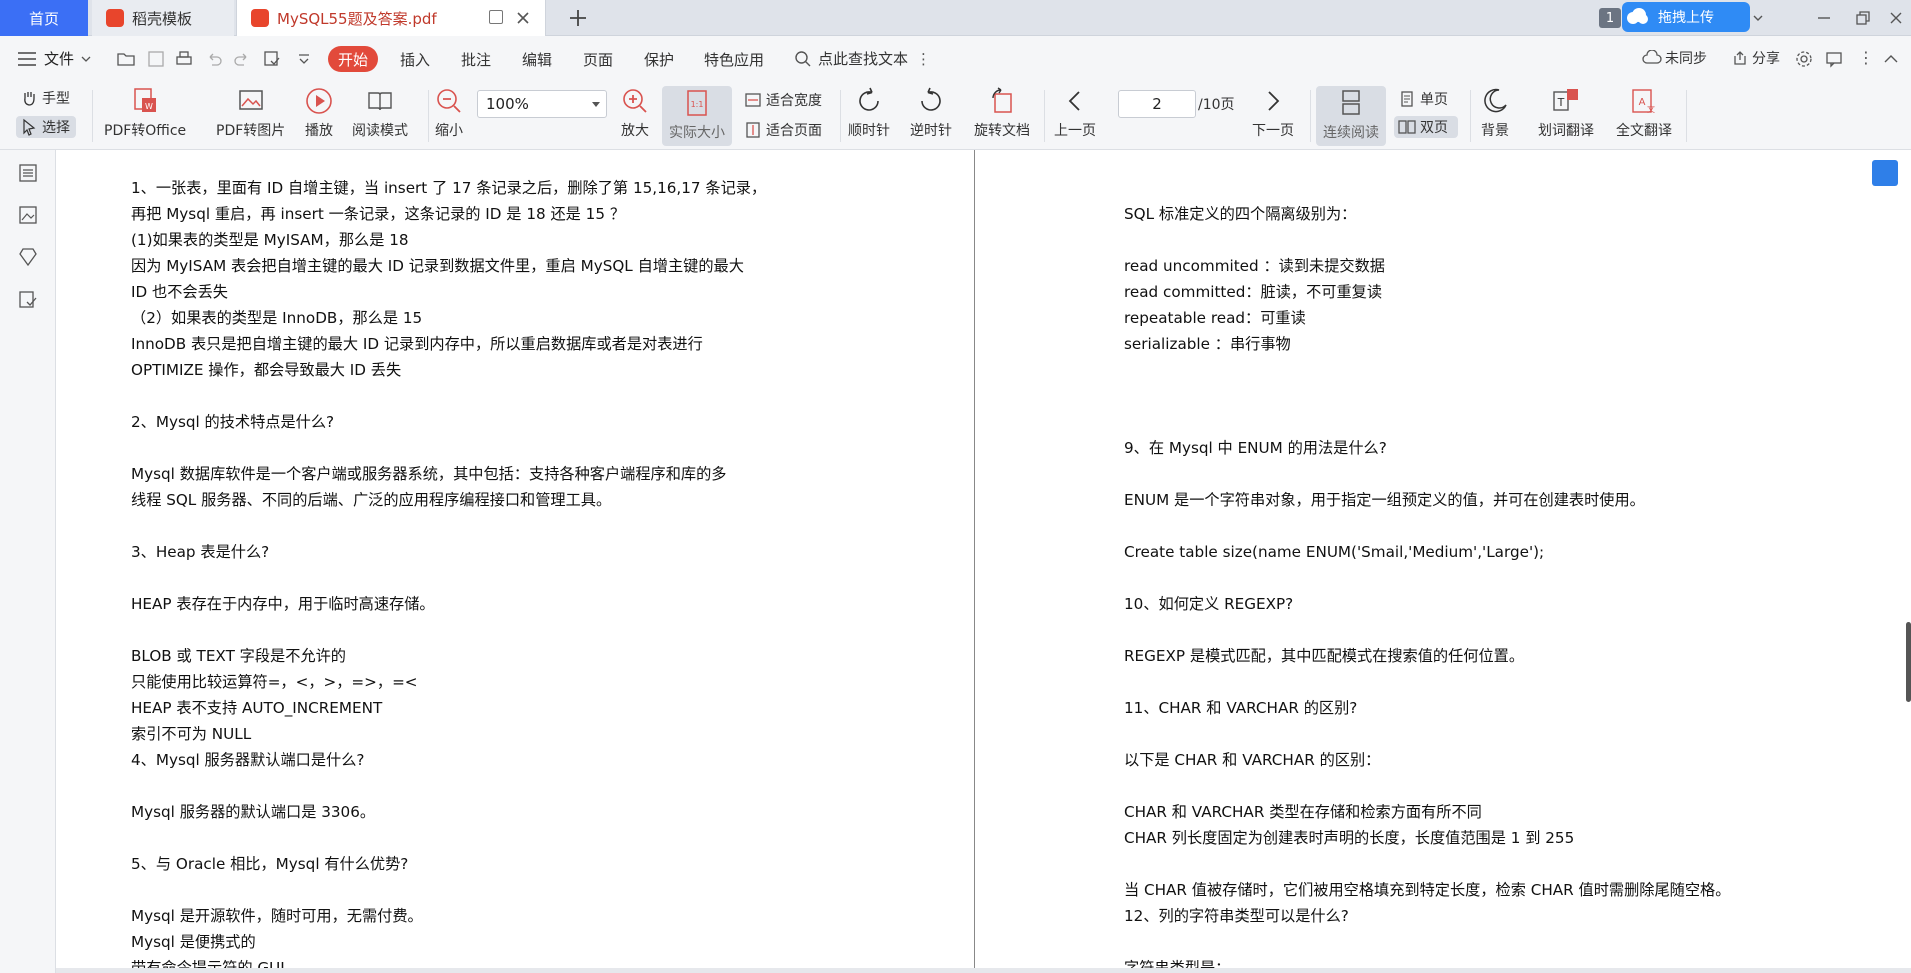 The height and width of the screenshot is (973, 1911). I want to click on full-translate-icon: A文, so click(1643, 101).